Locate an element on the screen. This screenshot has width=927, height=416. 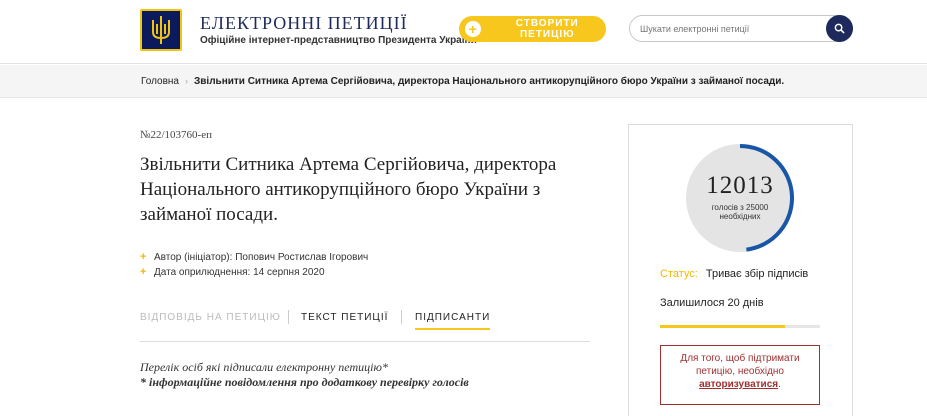
search-button is located at coordinates (839, 28).